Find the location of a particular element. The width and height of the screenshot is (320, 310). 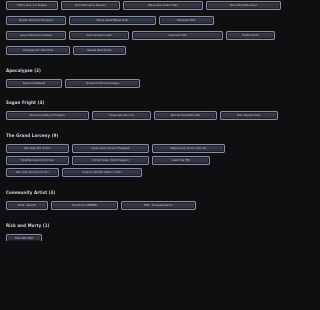

outfit-chip: BHX - Vhnseekomwnnn is located at coordinates (158, 205).